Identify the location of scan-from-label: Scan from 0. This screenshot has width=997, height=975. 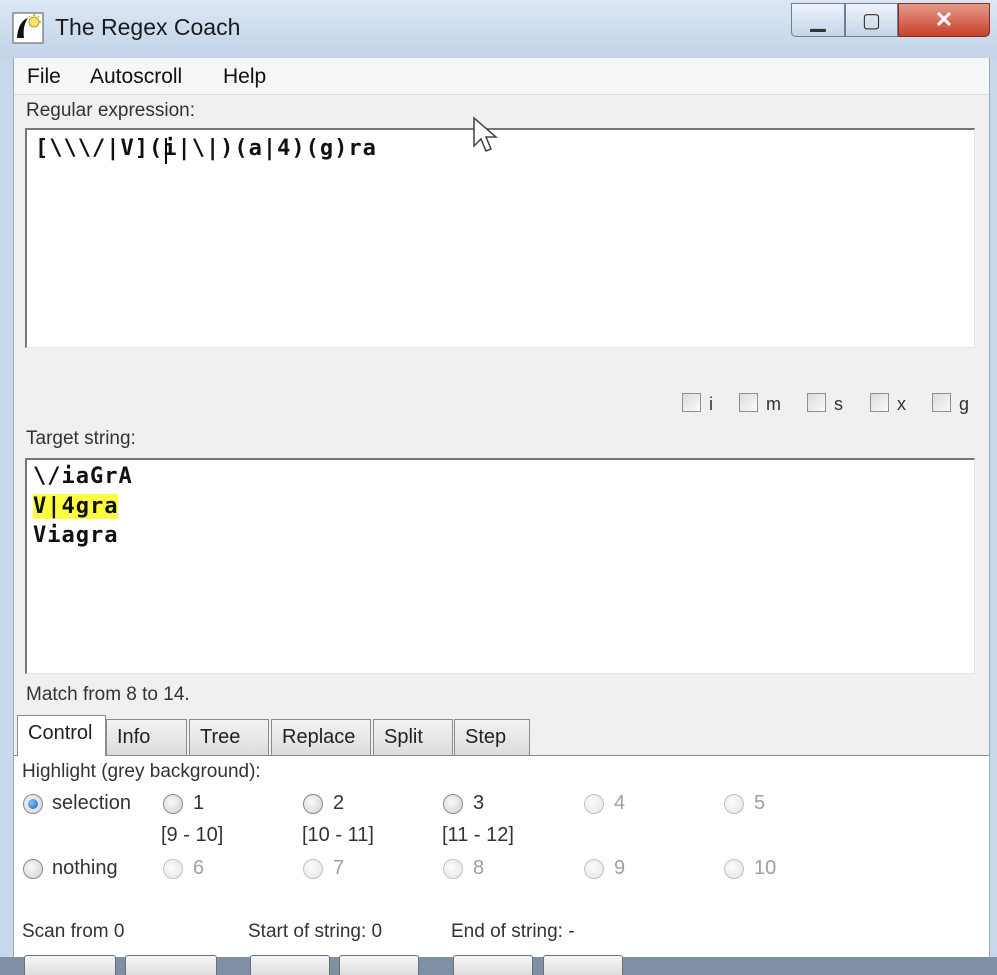
(73, 931).